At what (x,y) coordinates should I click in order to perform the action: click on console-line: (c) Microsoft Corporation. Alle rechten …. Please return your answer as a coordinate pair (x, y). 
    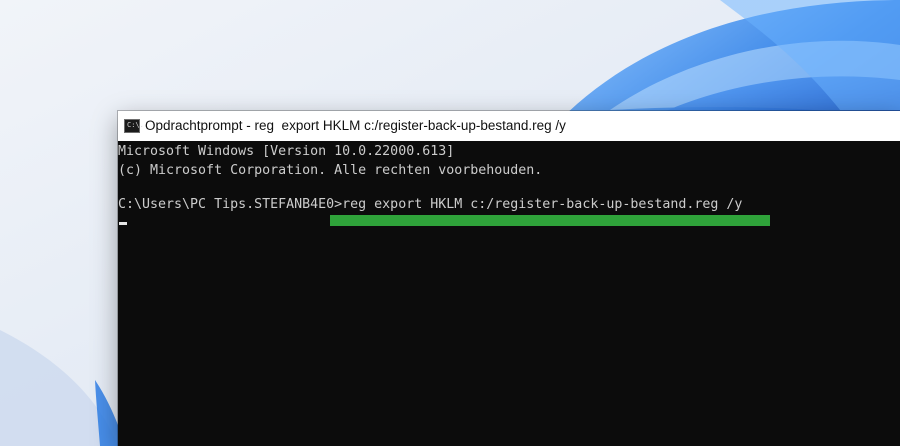
    Looking at the image, I should click on (330, 170).